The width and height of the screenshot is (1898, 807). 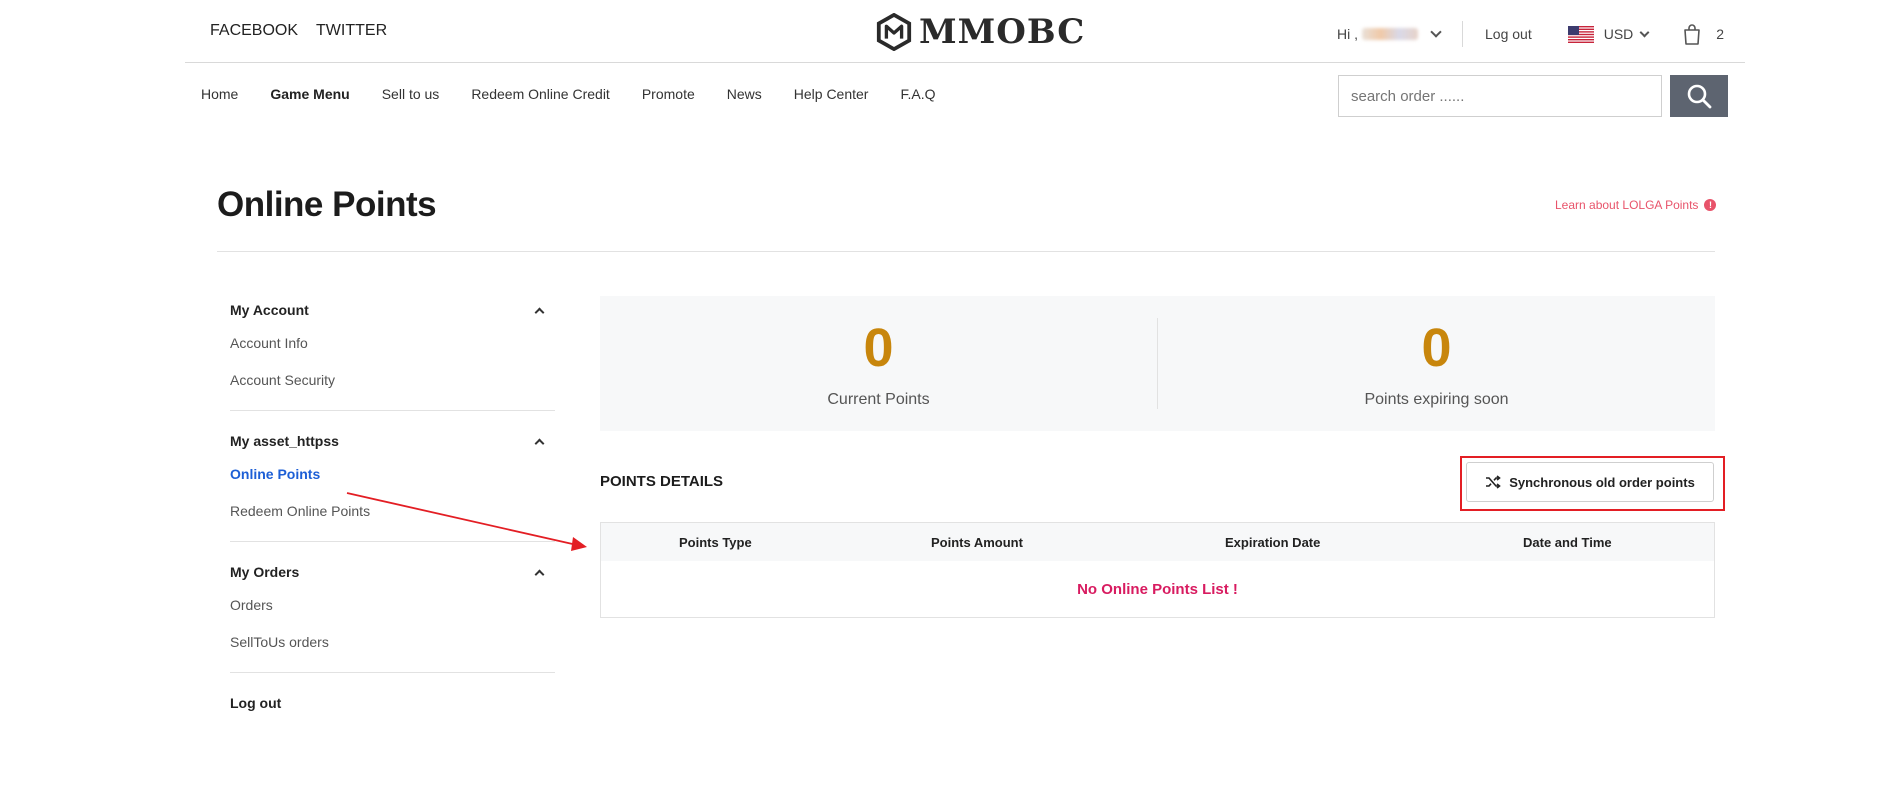 What do you see at coordinates (1002, 32) in the screenshot?
I see `logo-text: MMOBC` at bounding box center [1002, 32].